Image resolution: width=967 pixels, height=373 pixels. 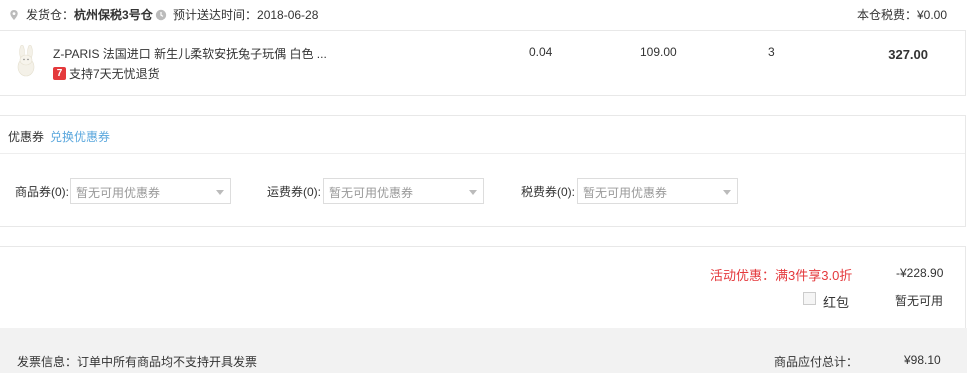 I want to click on product-coupon-select: 暂无可用优惠券, so click(x=150, y=191).